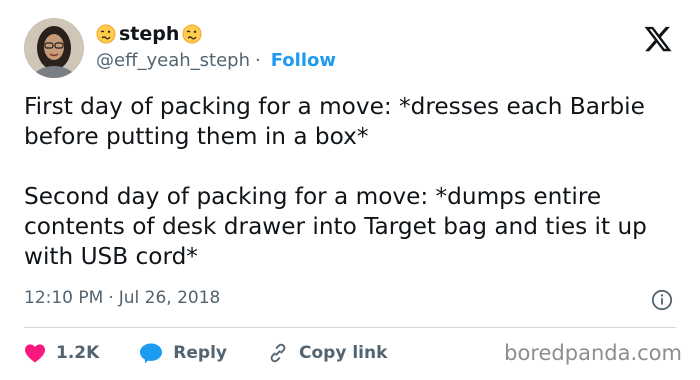  I want to click on info-icon, so click(662, 300).